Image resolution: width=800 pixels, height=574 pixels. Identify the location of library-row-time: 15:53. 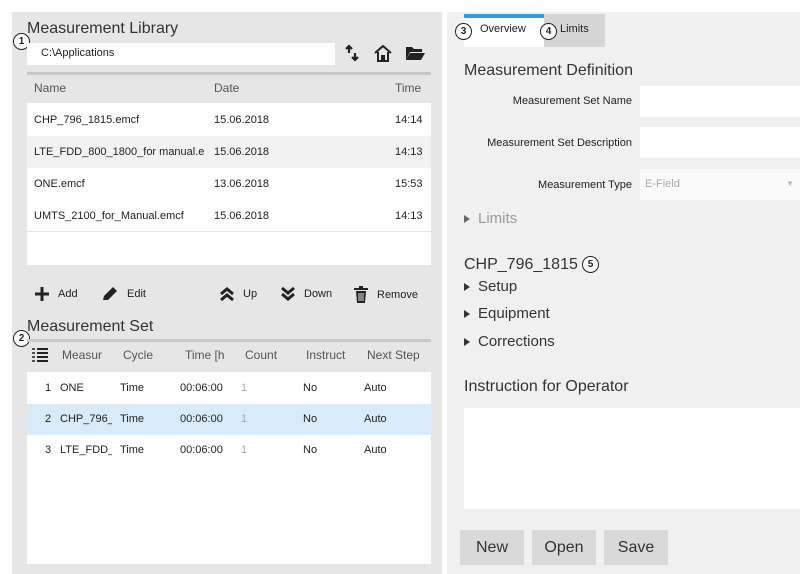
(409, 184).